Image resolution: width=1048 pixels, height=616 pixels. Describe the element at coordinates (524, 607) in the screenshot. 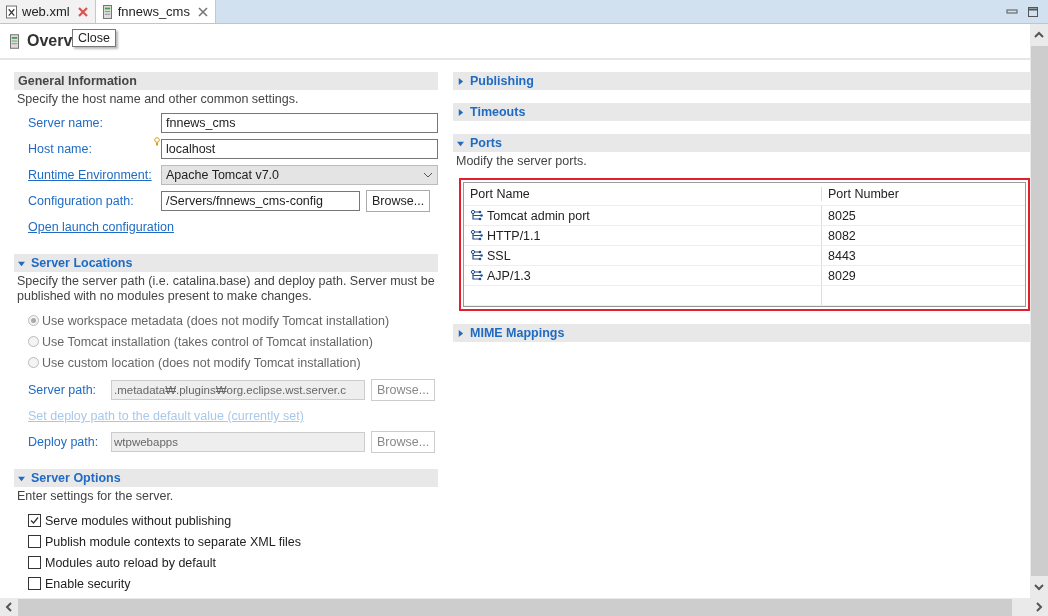

I see `horizontal-scrollbar` at that location.